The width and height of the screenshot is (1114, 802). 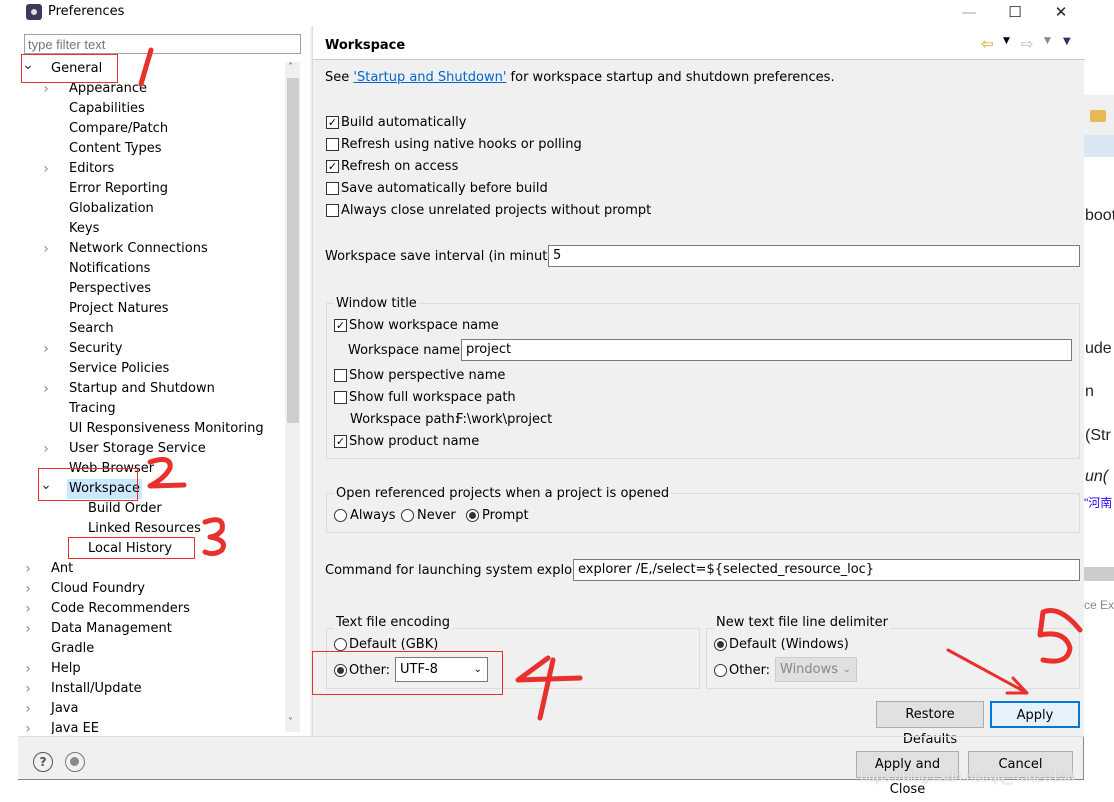 What do you see at coordinates (987, 671) in the screenshot?
I see `annotation-arrow` at bounding box center [987, 671].